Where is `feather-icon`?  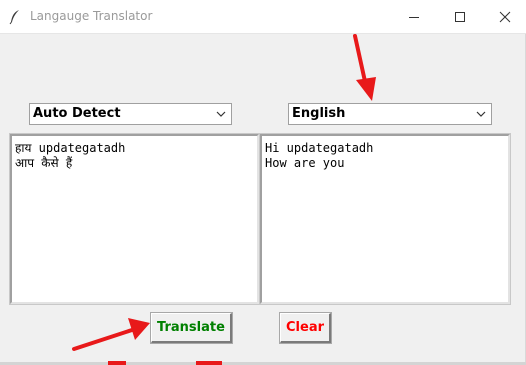
feather-icon is located at coordinates (14, 17).